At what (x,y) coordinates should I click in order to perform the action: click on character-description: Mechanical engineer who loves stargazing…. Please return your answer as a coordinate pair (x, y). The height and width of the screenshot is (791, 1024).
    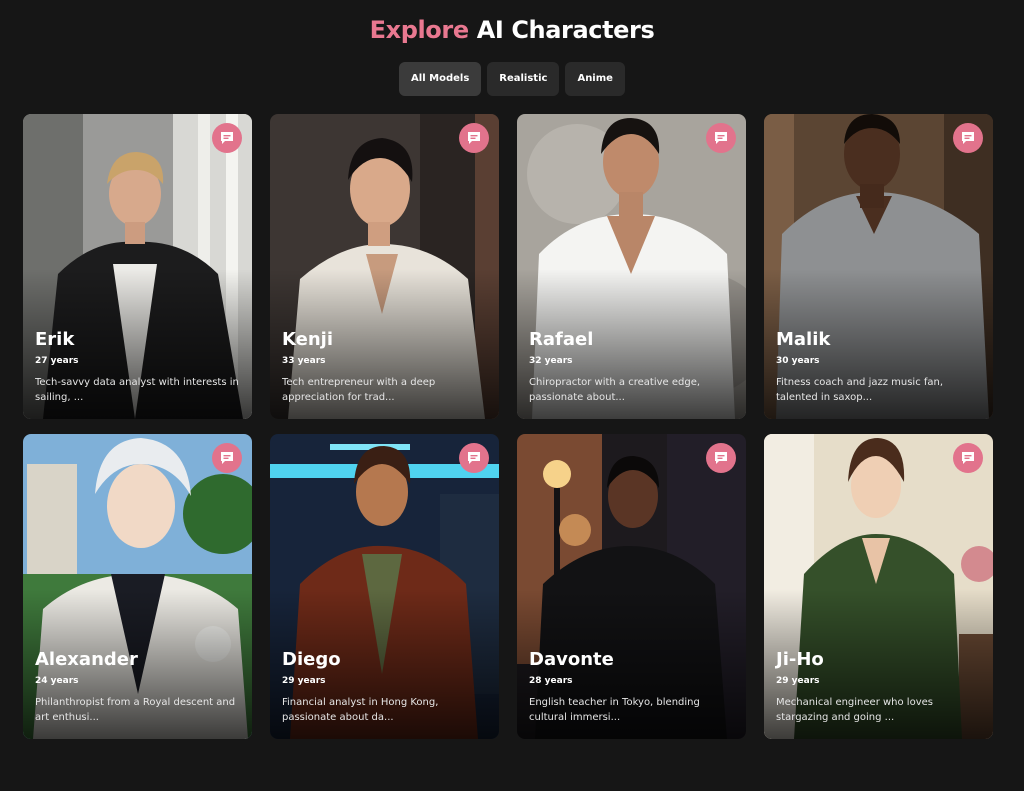
    Looking at the image, I should click on (854, 710).